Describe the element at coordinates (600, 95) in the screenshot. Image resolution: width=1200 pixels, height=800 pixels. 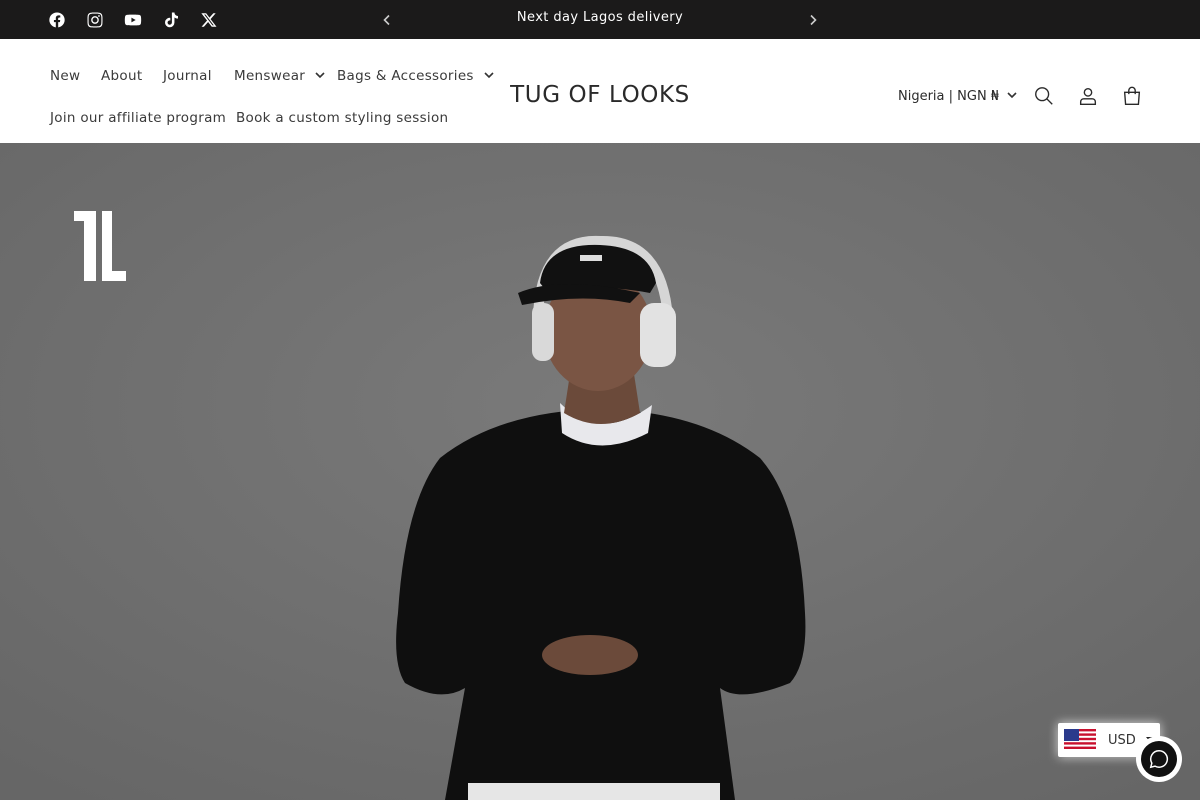
I see `brand-logo-text: TUG OF LOOKS` at that location.